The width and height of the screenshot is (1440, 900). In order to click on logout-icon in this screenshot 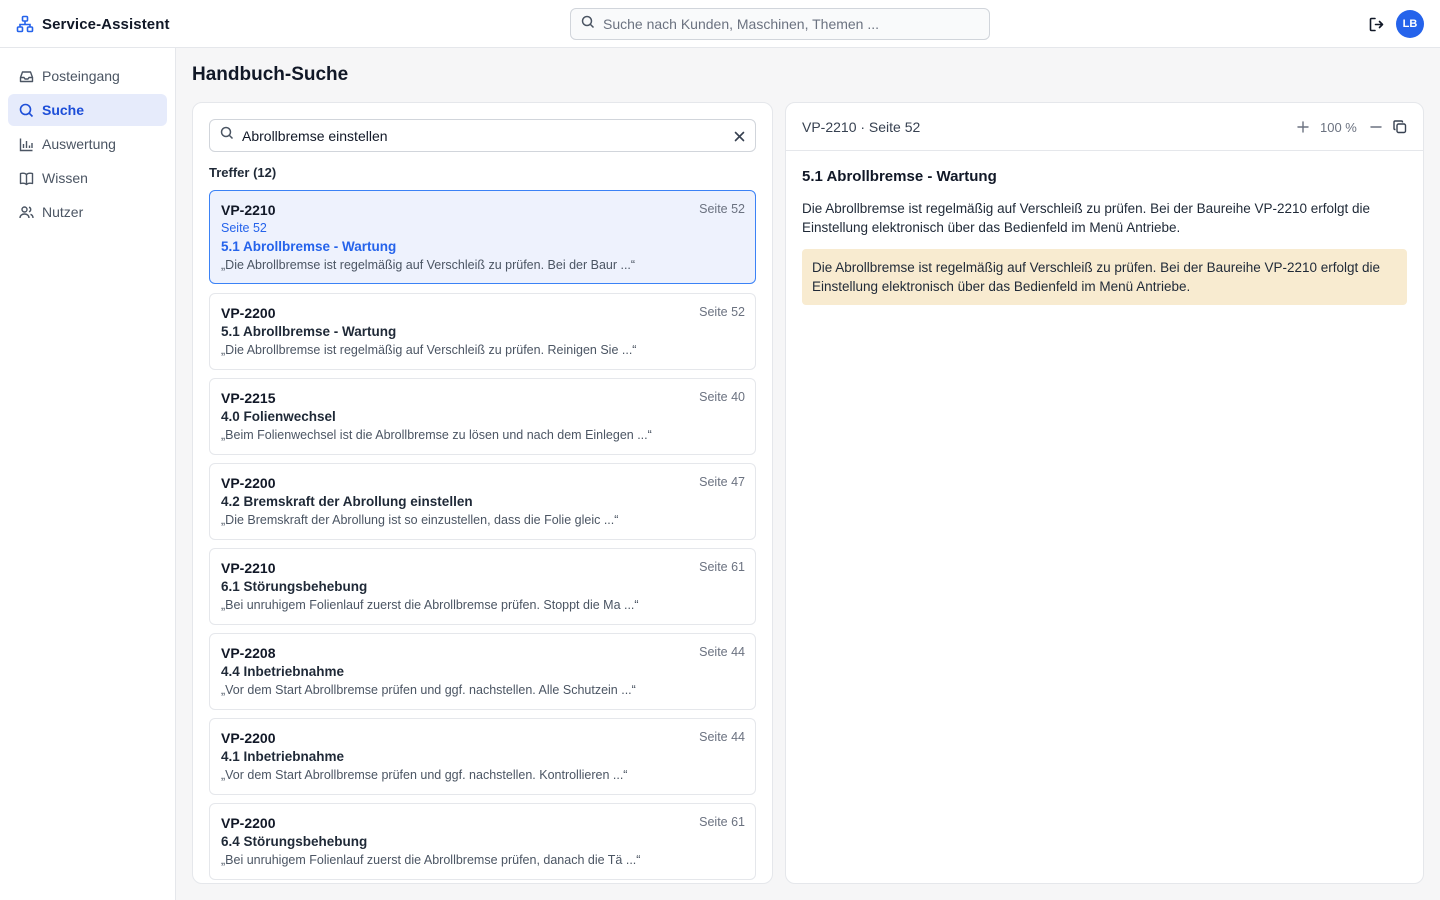, I will do `click(1376, 24)`.